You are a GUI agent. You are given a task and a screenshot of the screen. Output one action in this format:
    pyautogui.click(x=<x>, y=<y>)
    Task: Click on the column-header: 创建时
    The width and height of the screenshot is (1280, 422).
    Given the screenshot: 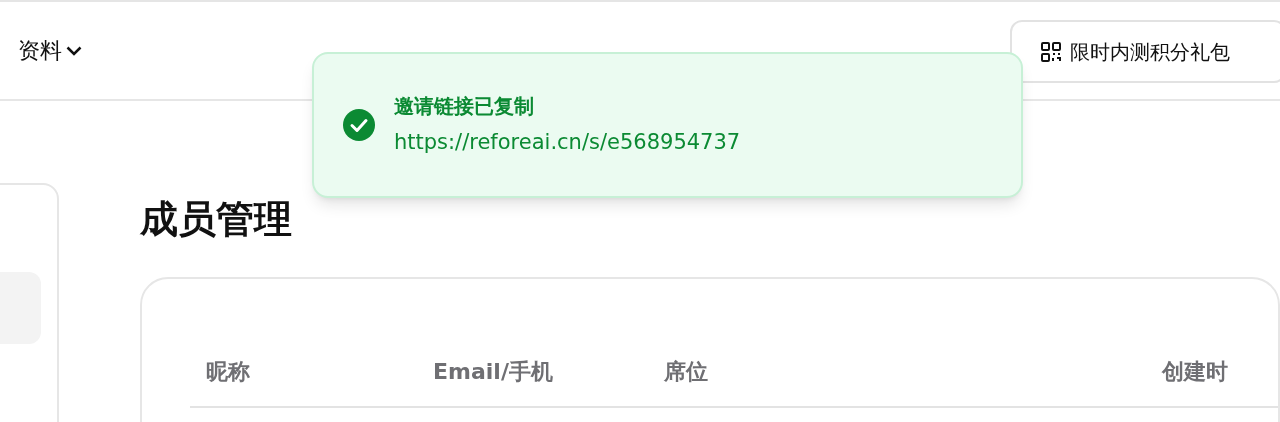 What is the action you would take?
    pyautogui.click(x=1194, y=371)
    